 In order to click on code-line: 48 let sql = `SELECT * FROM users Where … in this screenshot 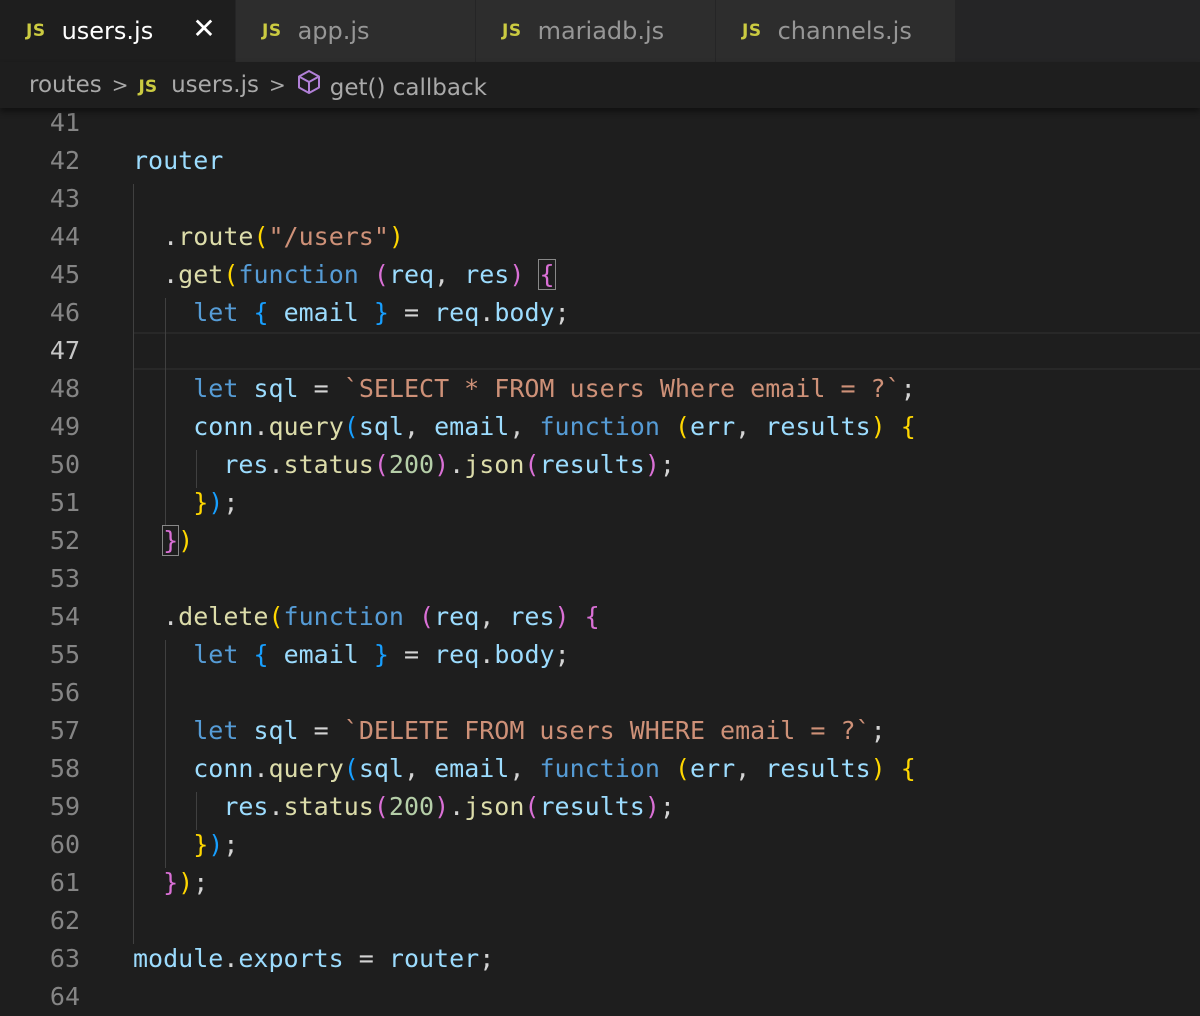, I will do `click(600, 389)`.